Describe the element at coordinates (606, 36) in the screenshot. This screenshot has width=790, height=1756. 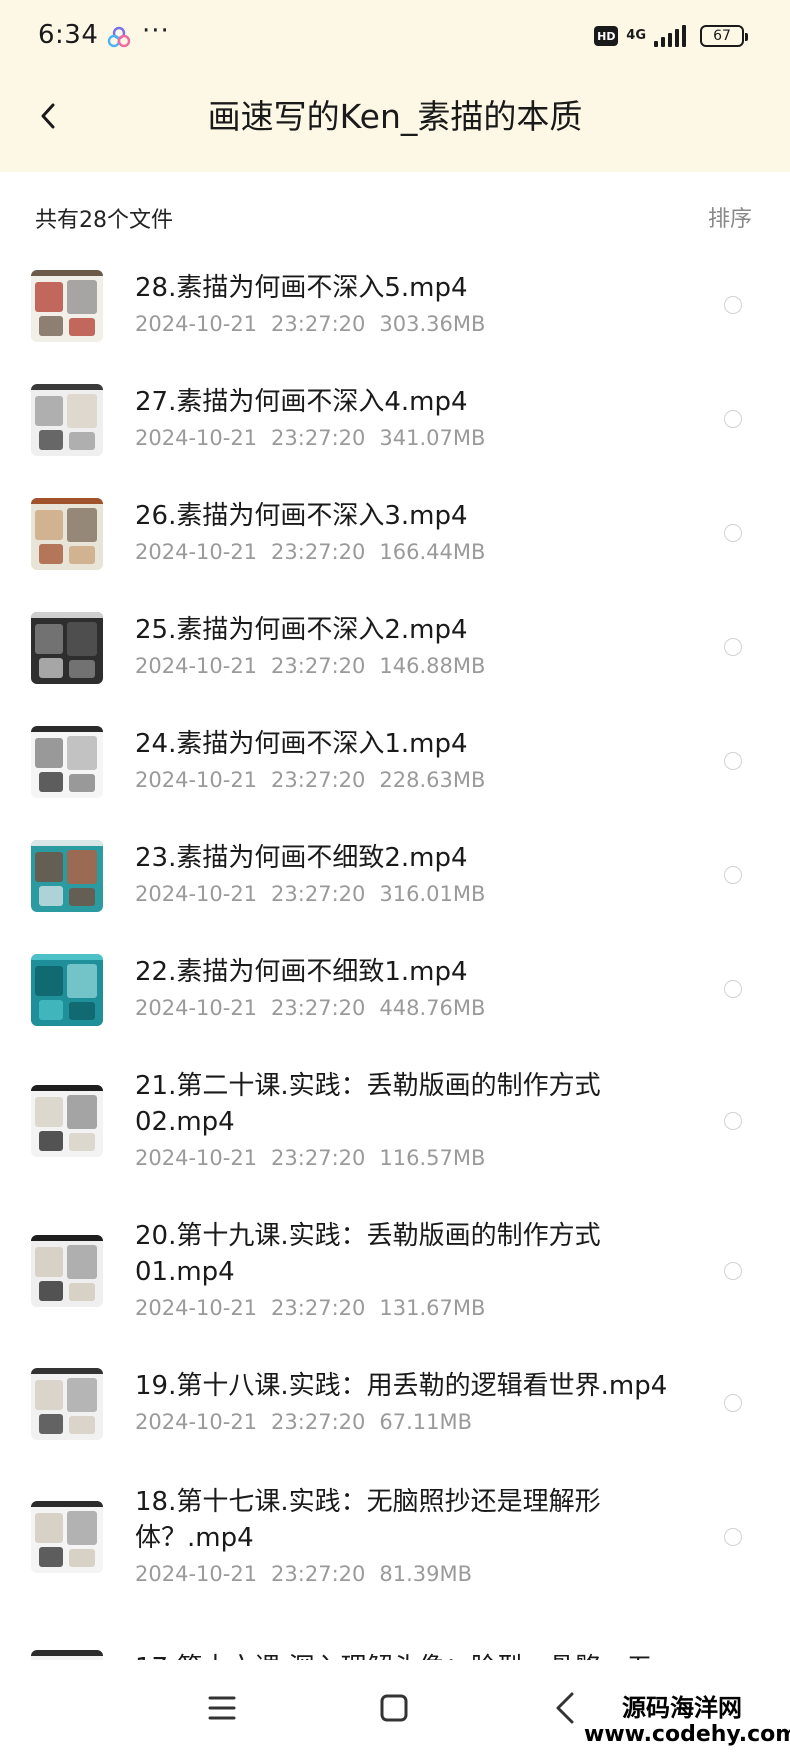
I see `hd-badge: HD` at that location.